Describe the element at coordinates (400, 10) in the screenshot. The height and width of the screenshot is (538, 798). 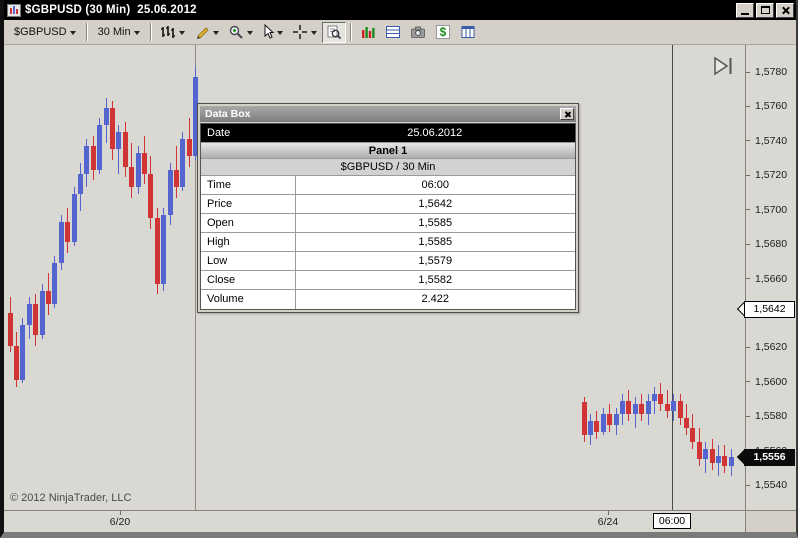
I see `title-bar: $GBPUSD (30 Min) 25.06.2012` at that location.